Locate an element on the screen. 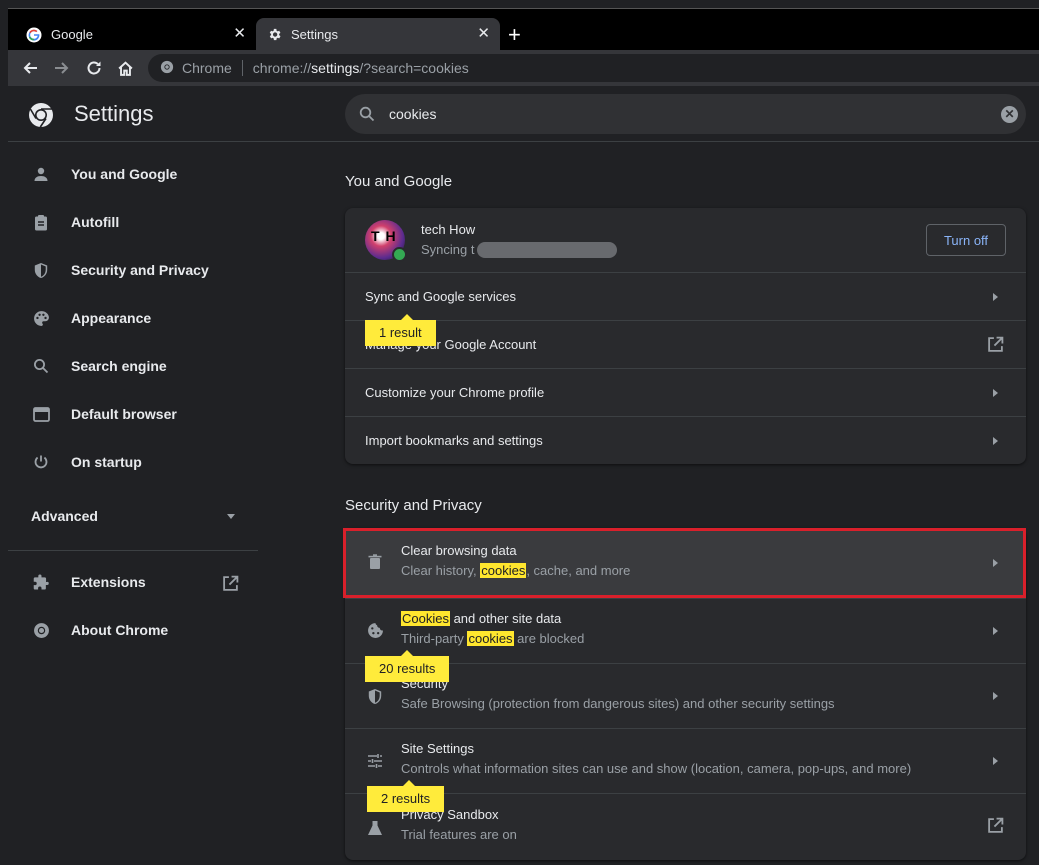 The image size is (1039, 865). browser-window-icon is located at coordinates (41, 414).